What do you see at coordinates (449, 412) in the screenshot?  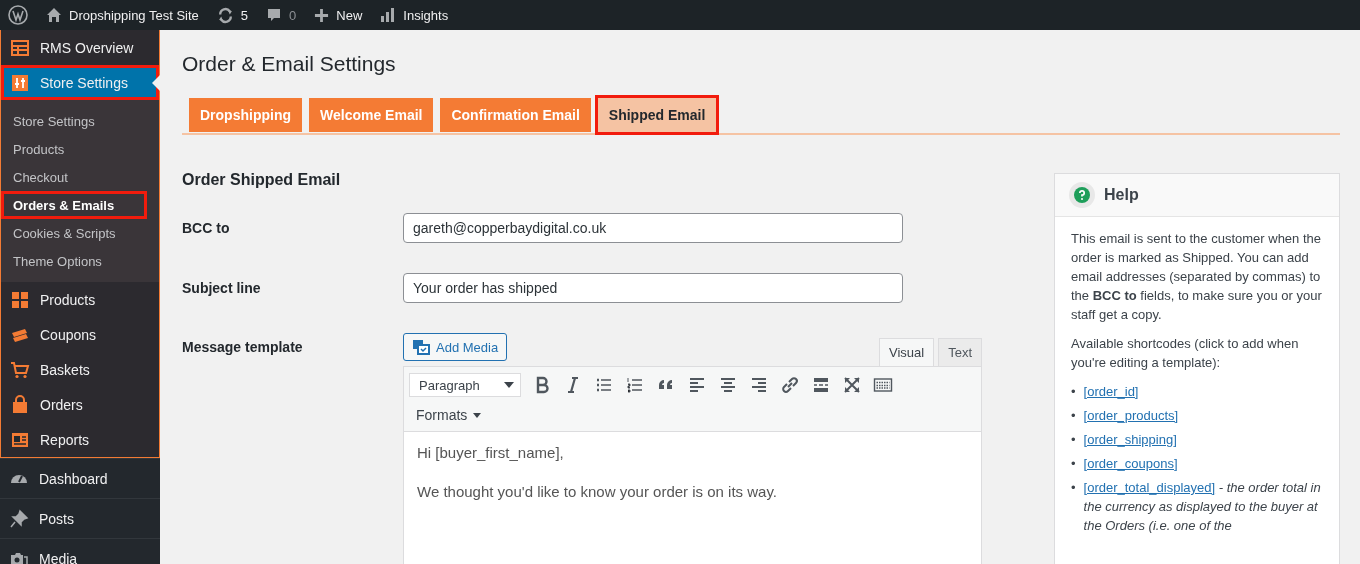 I see `formats-menu: Formats` at bounding box center [449, 412].